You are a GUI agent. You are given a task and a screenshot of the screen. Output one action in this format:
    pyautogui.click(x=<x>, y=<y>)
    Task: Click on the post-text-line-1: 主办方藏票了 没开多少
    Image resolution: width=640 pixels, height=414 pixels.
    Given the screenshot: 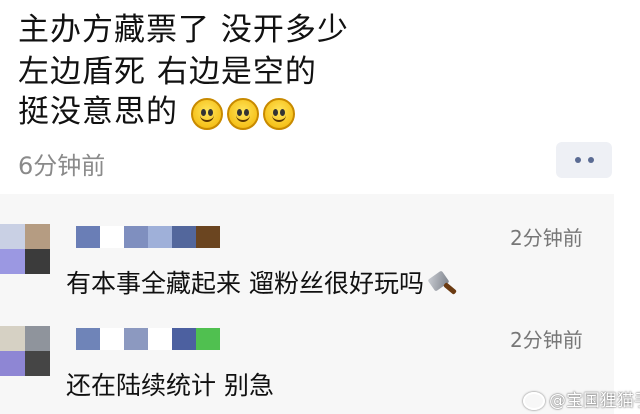 What is the action you would take?
    pyautogui.click(x=183, y=30)
    